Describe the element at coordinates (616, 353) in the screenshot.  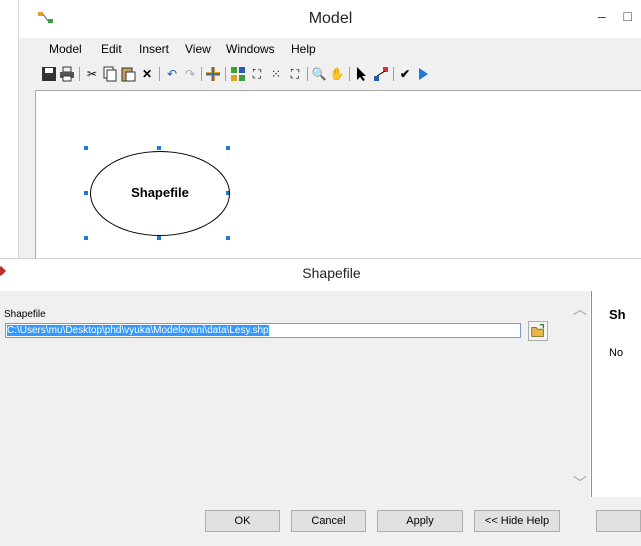
I see `help-text: No` at that location.